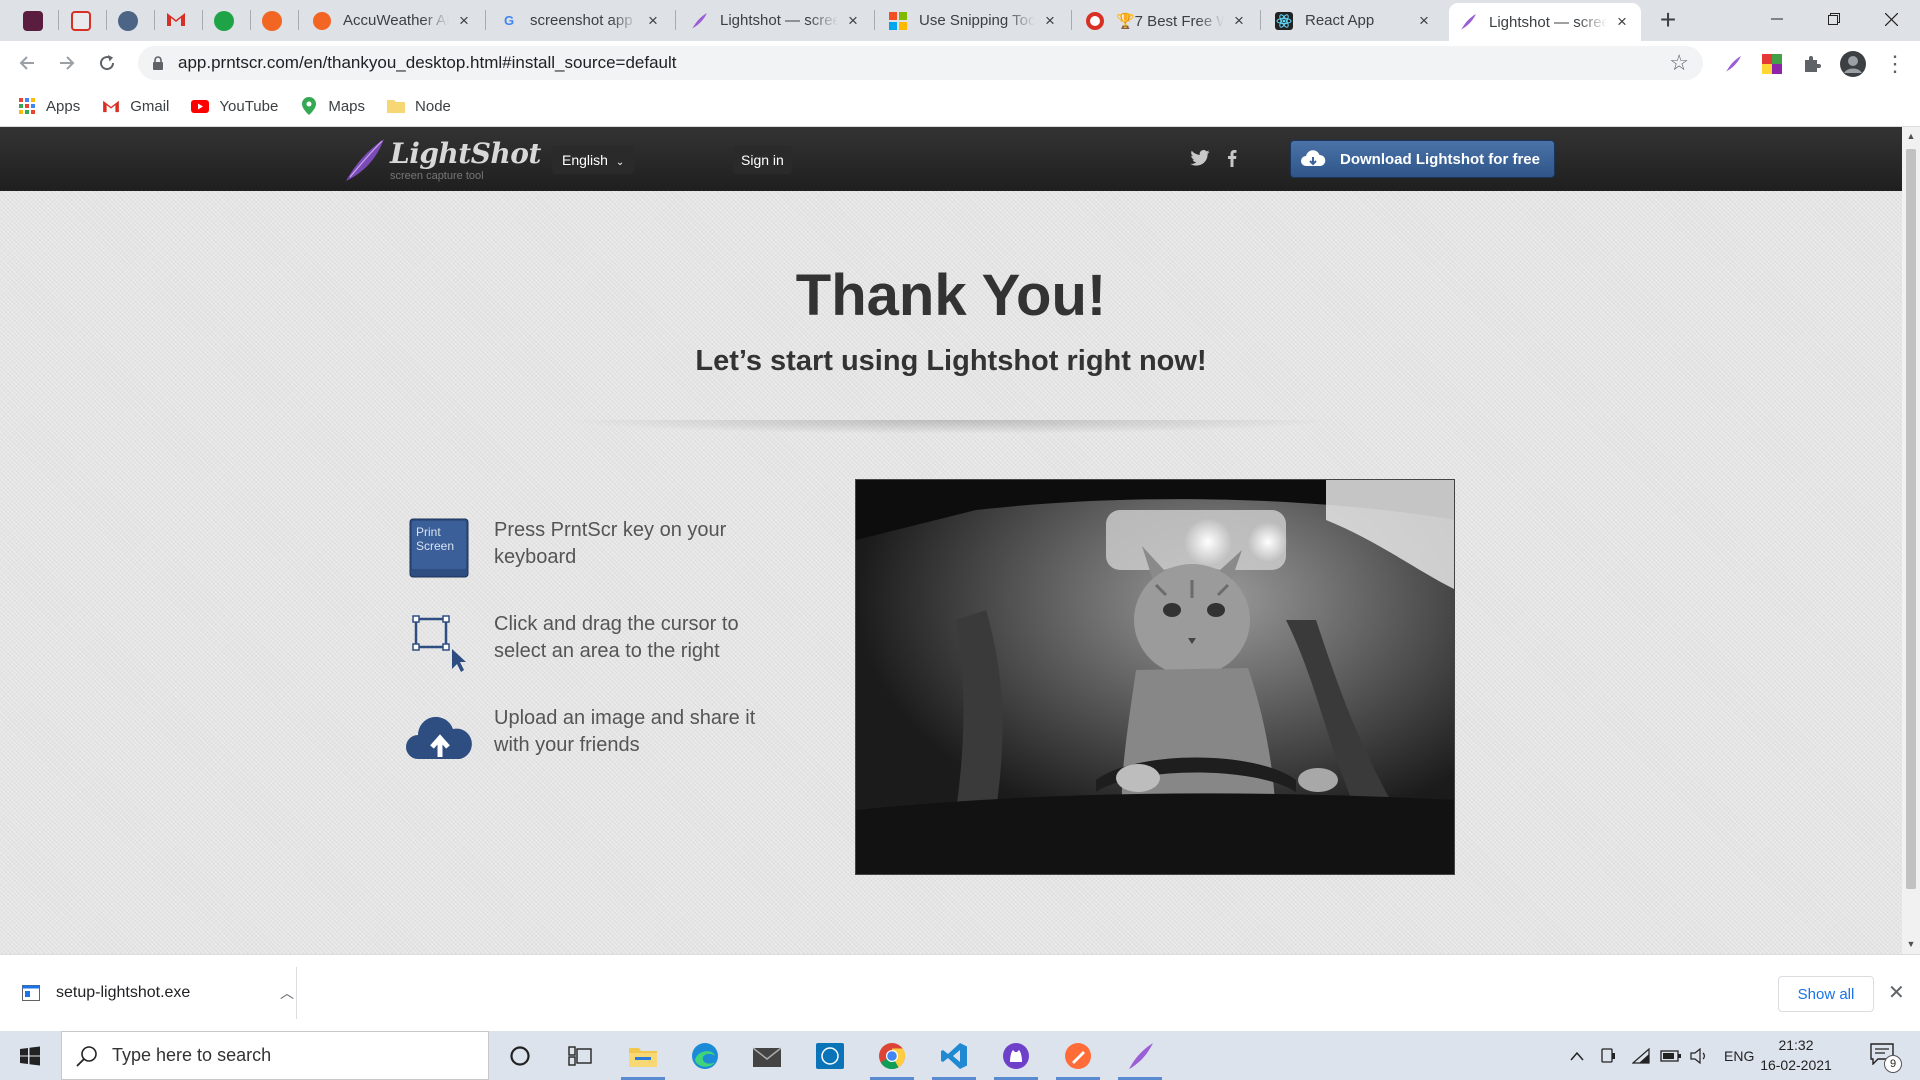 The width and height of the screenshot is (1920, 1080). What do you see at coordinates (1911, 944) in the screenshot?
I see `scroll-down-icon: ▼` at bounding box center [1911, 944].